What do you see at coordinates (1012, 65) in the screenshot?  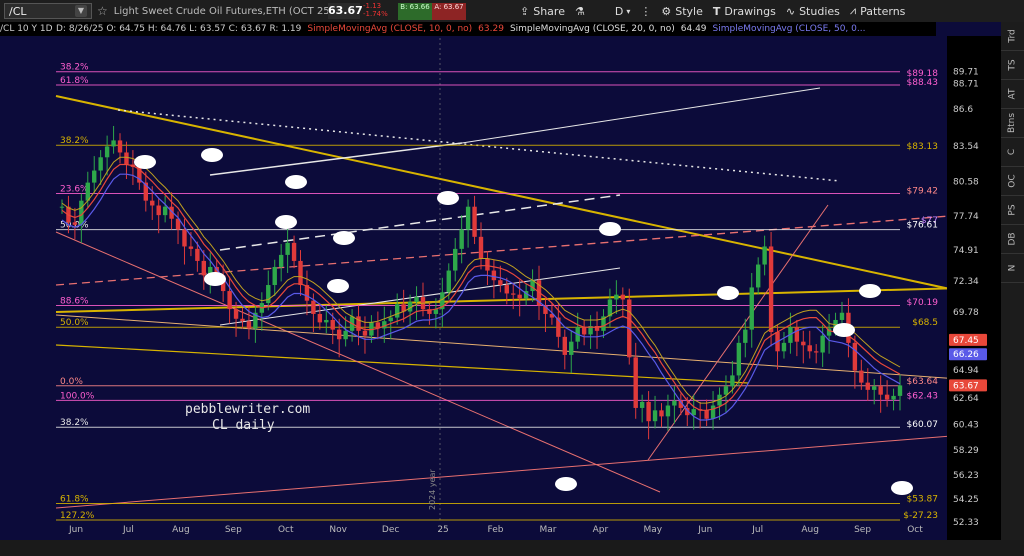 I see `sidebar-tab-ts: TS` at bounding box center [1012, 65].